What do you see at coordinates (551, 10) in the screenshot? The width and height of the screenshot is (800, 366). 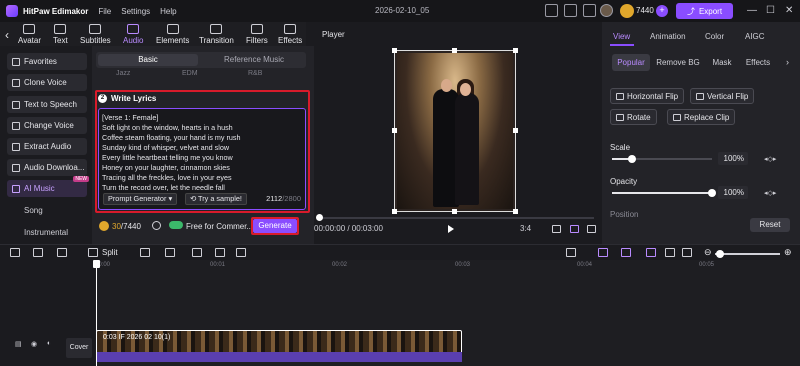 I see `screen-icon` at bounding box center [551, 10].